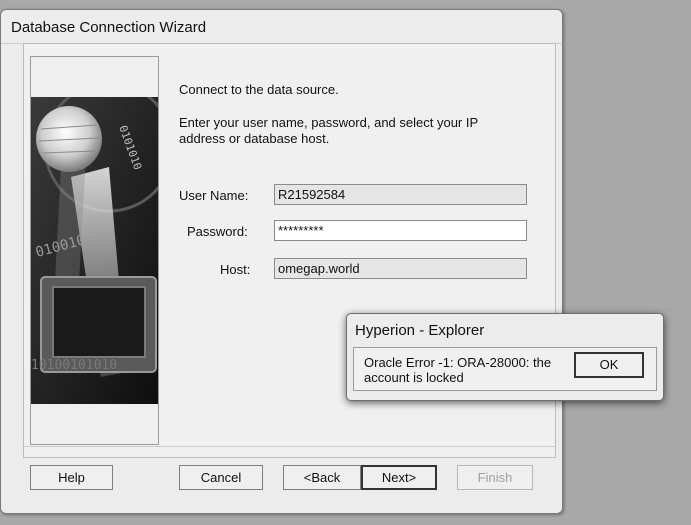 Image resolution: width=691 pixels, height=525 pixels. What do you see at coordinates (235, 269) in the screenshot?
I see `host-label: Host:` at bounding box center [235, 269].